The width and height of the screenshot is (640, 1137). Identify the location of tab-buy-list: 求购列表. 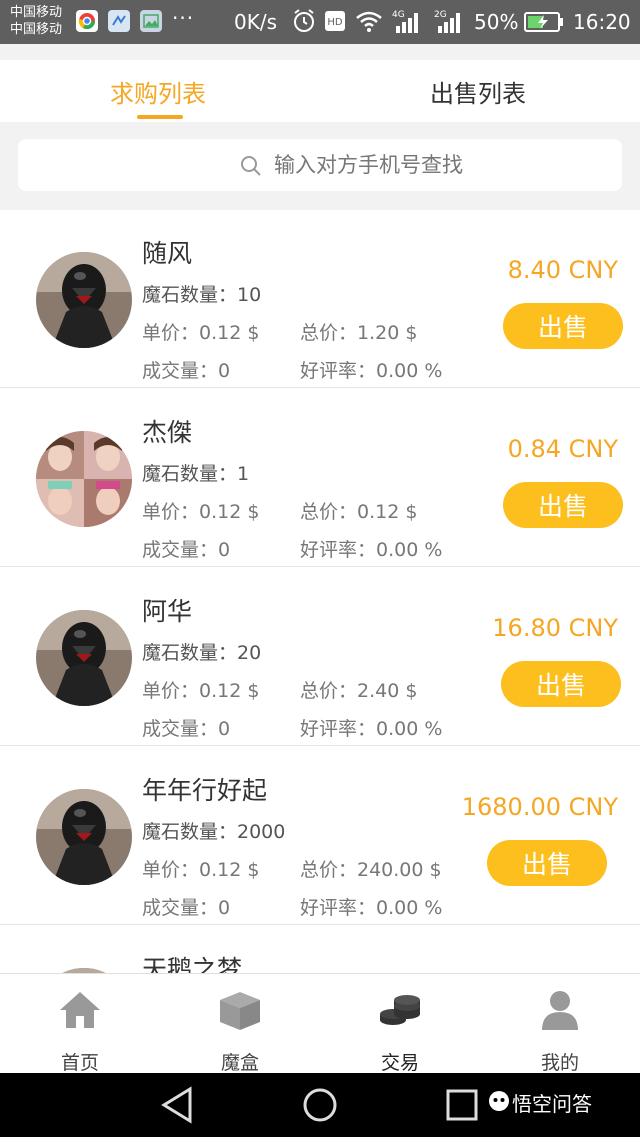
(158, 91).